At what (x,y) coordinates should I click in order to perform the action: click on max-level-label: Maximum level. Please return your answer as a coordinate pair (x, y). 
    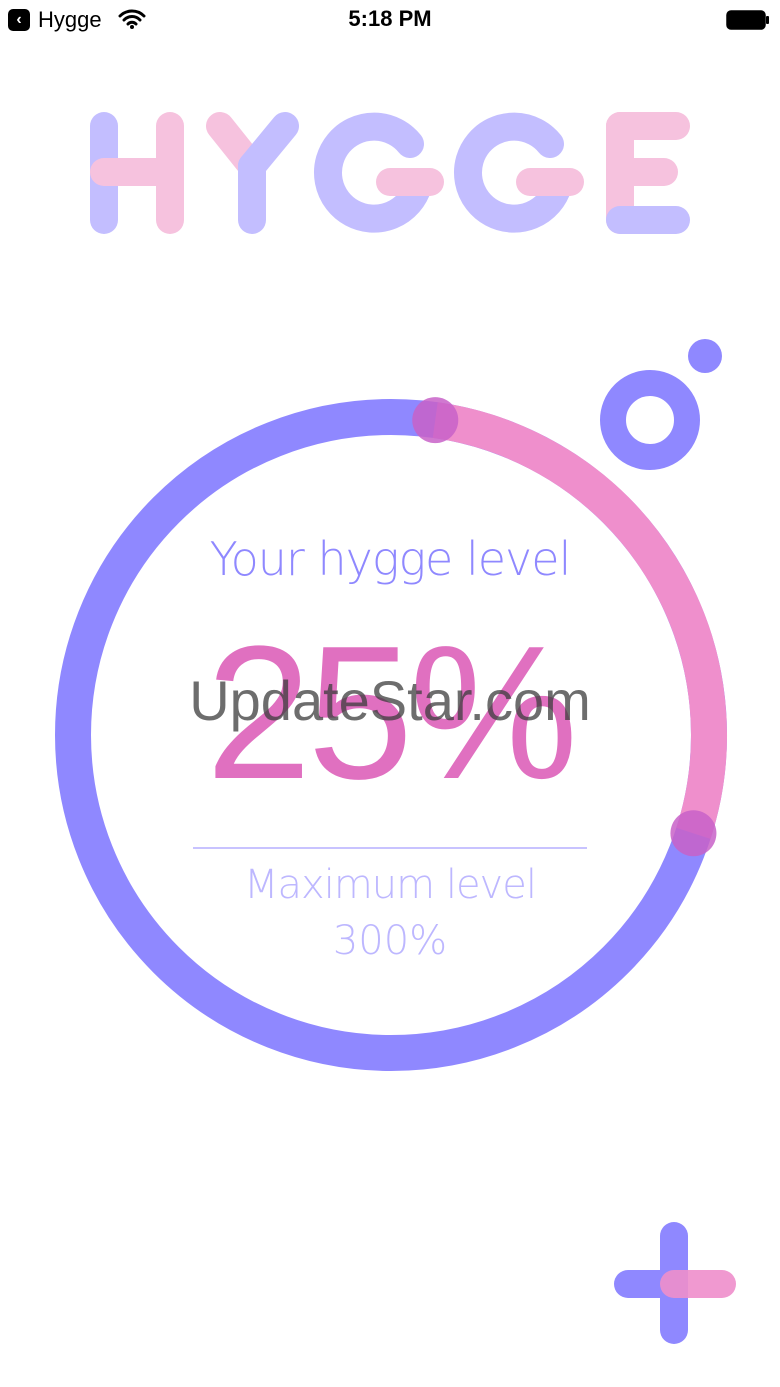
    Looking at the image, I should click on (390, 885).